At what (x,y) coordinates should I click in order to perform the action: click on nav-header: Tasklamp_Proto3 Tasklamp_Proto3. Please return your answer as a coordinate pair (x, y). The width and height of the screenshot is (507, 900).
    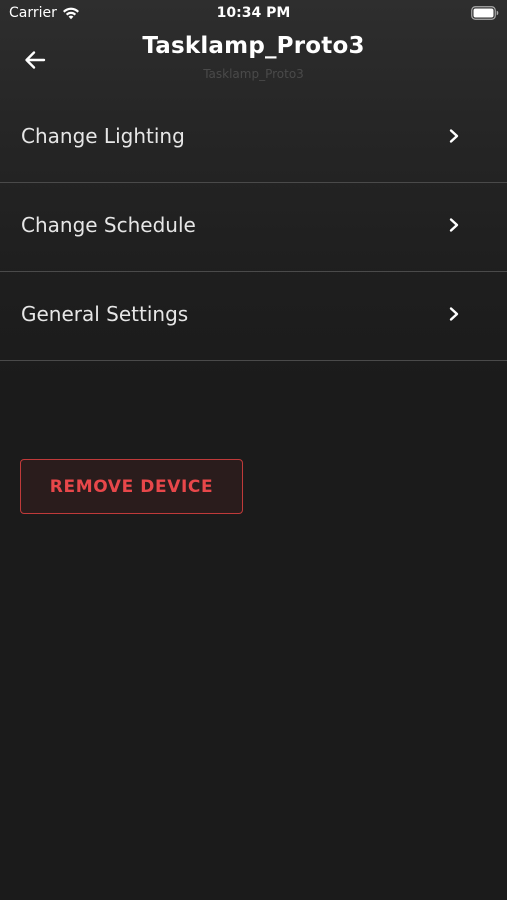
    Looking at the image, I should click on (253, 63).